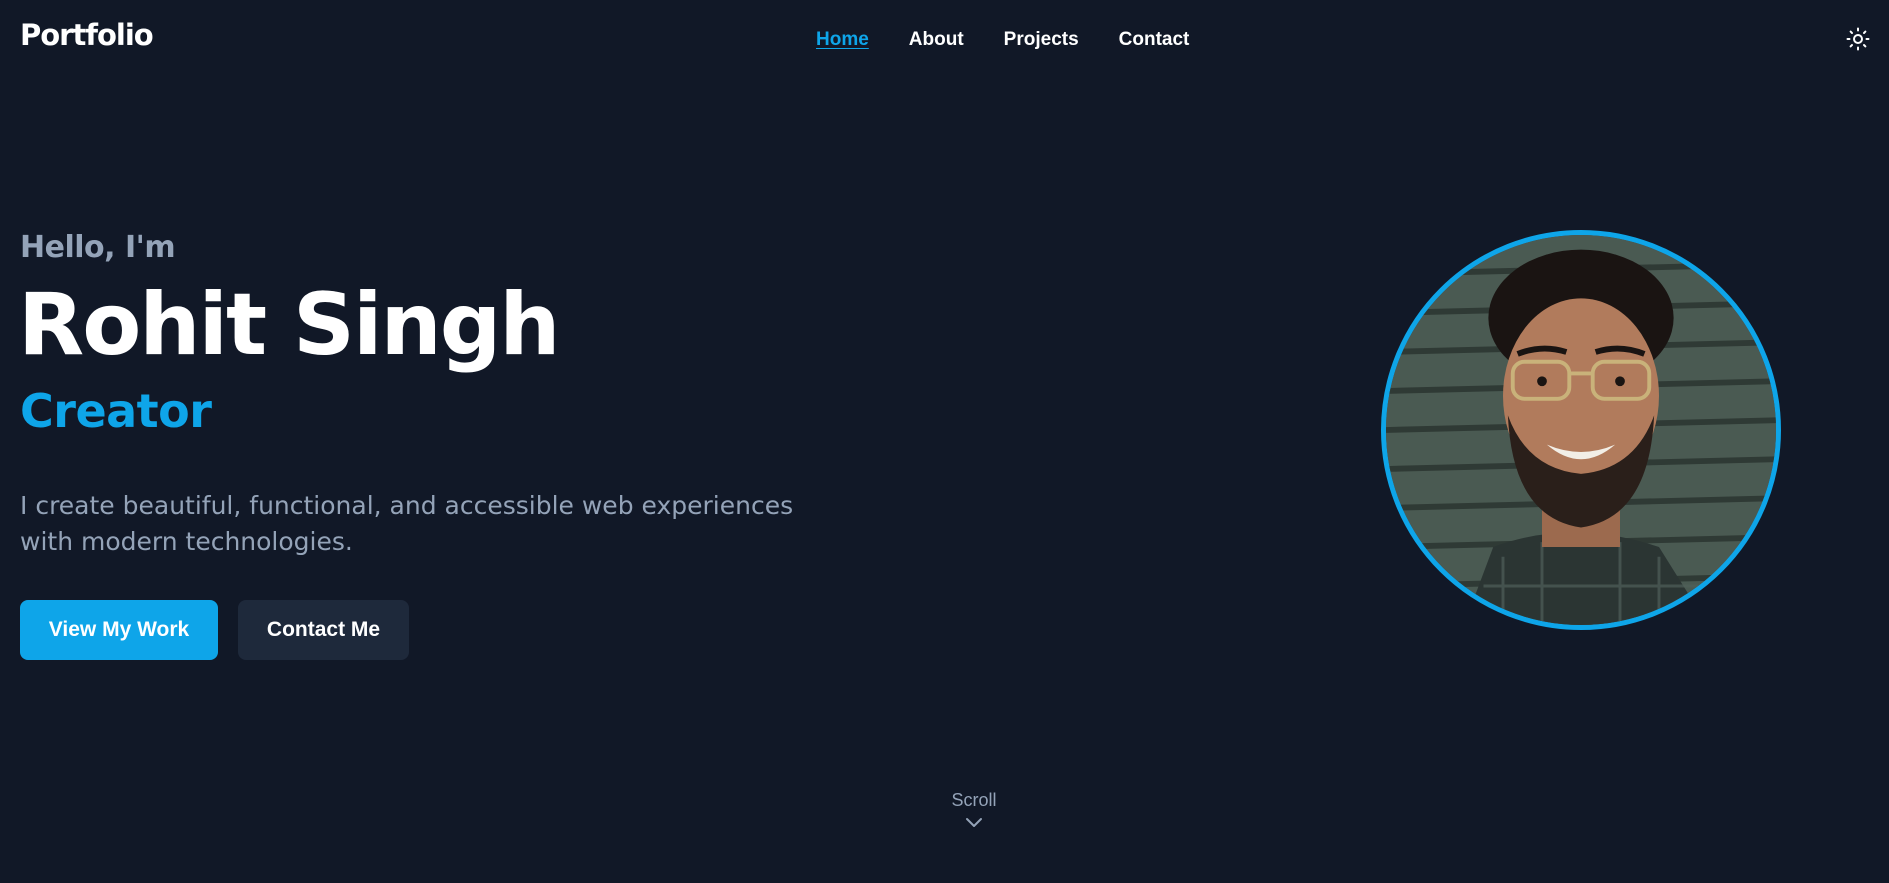  Describe the element at coordinates (842, 40) in the screenshot. I see `nav-home: Home` at that location.